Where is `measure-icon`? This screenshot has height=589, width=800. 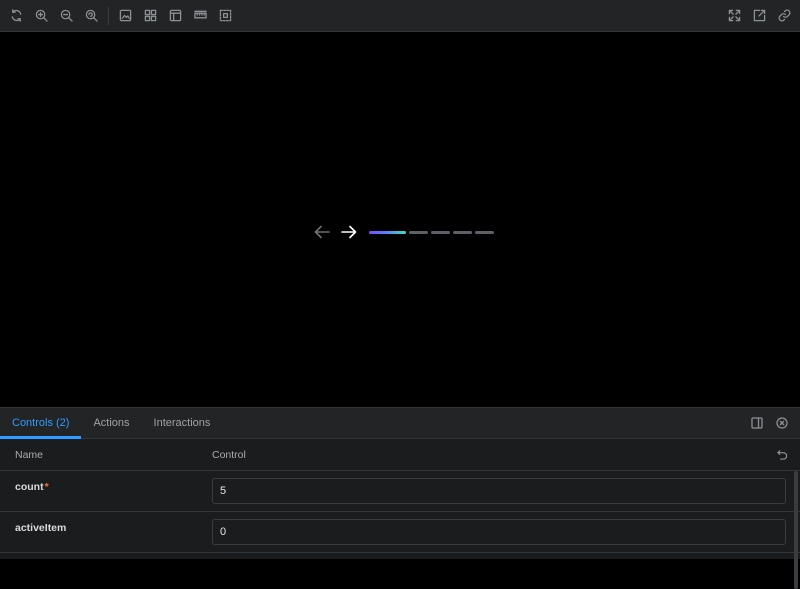
measure-icon is located at coordinates (200, 14).